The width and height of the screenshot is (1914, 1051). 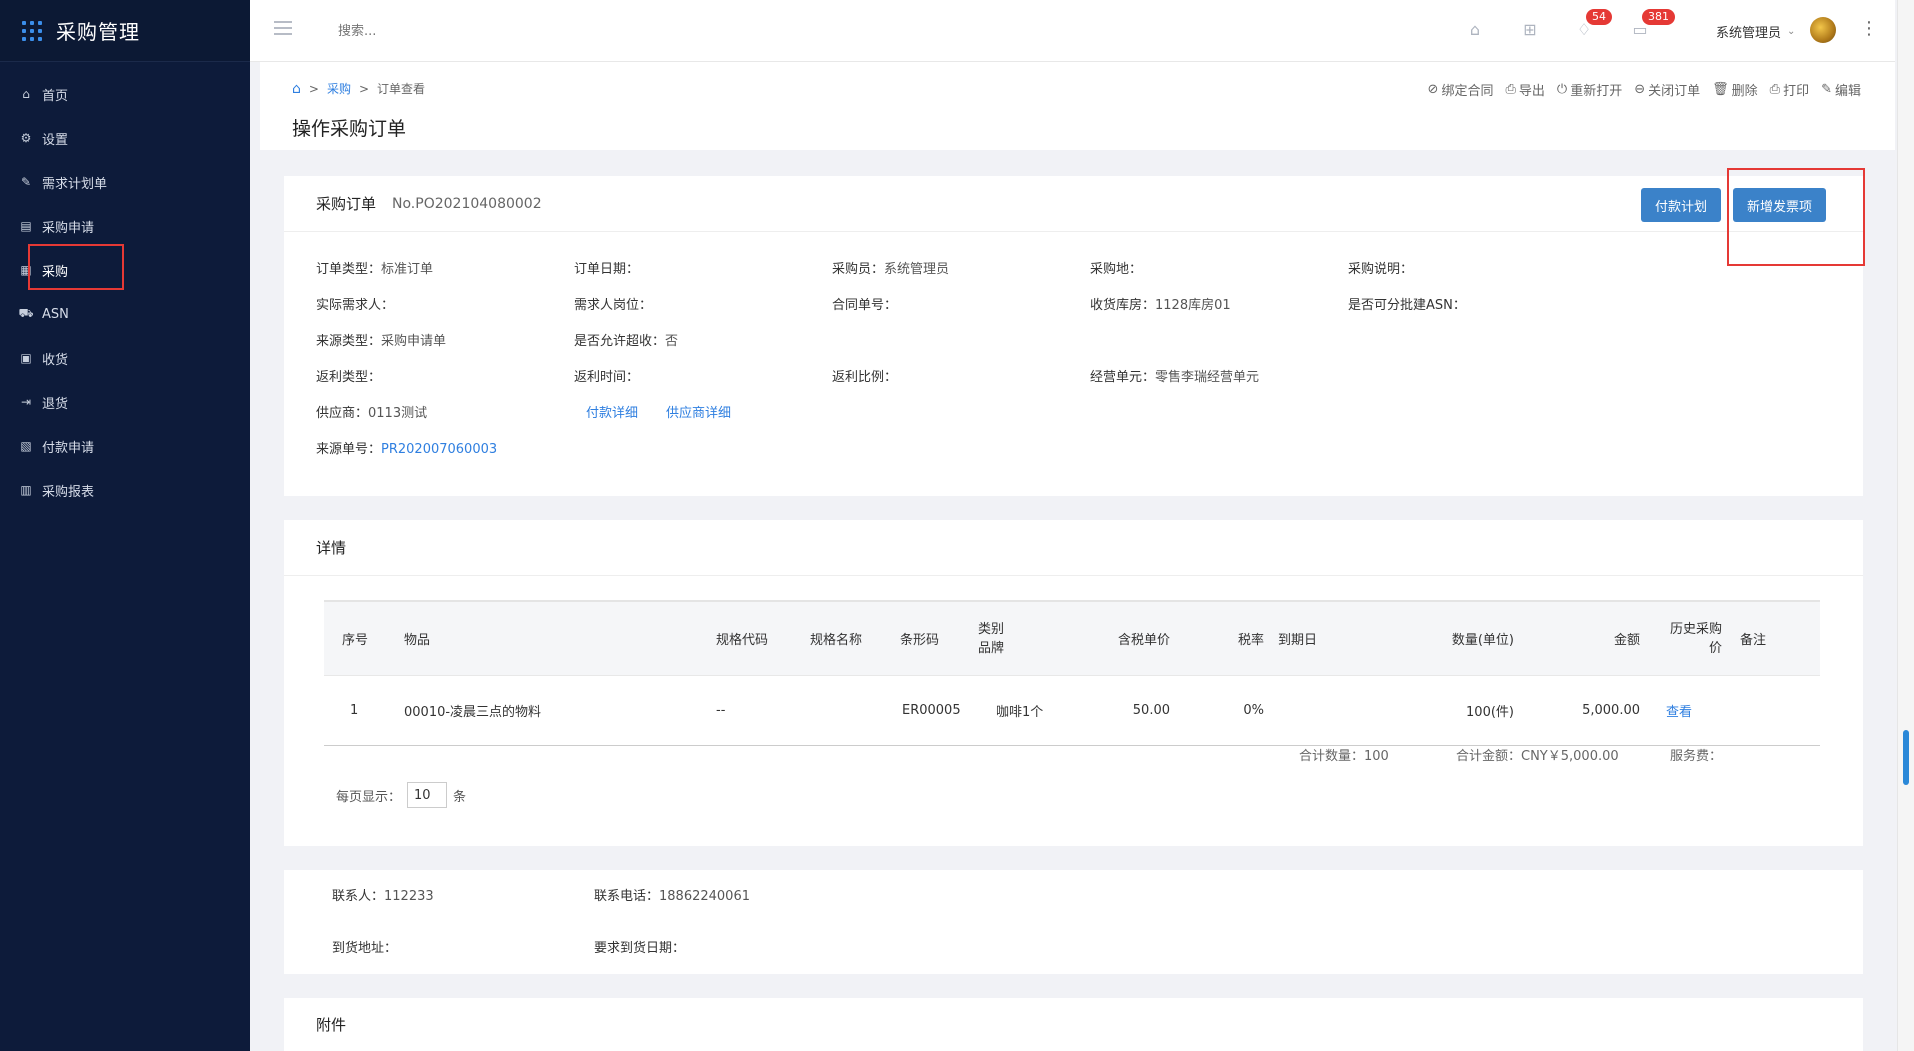 I want to click on view-history-link: 查看, so click(x=1679, y=710).